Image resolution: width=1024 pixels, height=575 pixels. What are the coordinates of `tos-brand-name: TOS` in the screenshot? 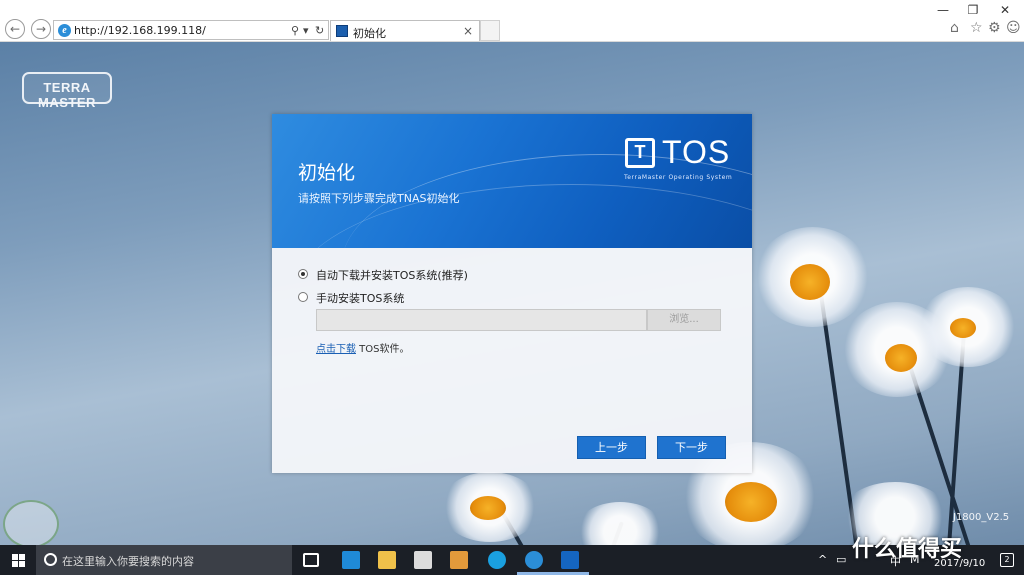 It's located at (696, 152).